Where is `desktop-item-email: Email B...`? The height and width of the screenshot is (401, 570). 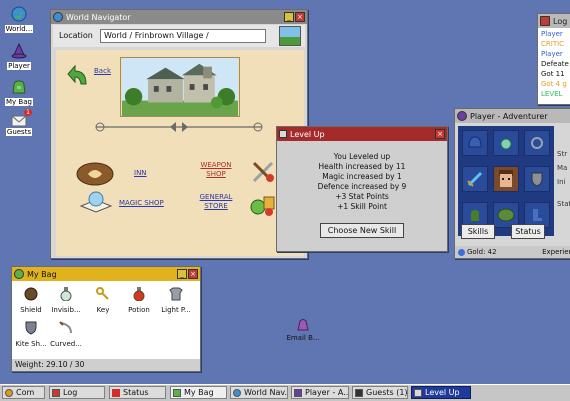 desktop-item-email: Email B... is located at coordinates (303, 330).